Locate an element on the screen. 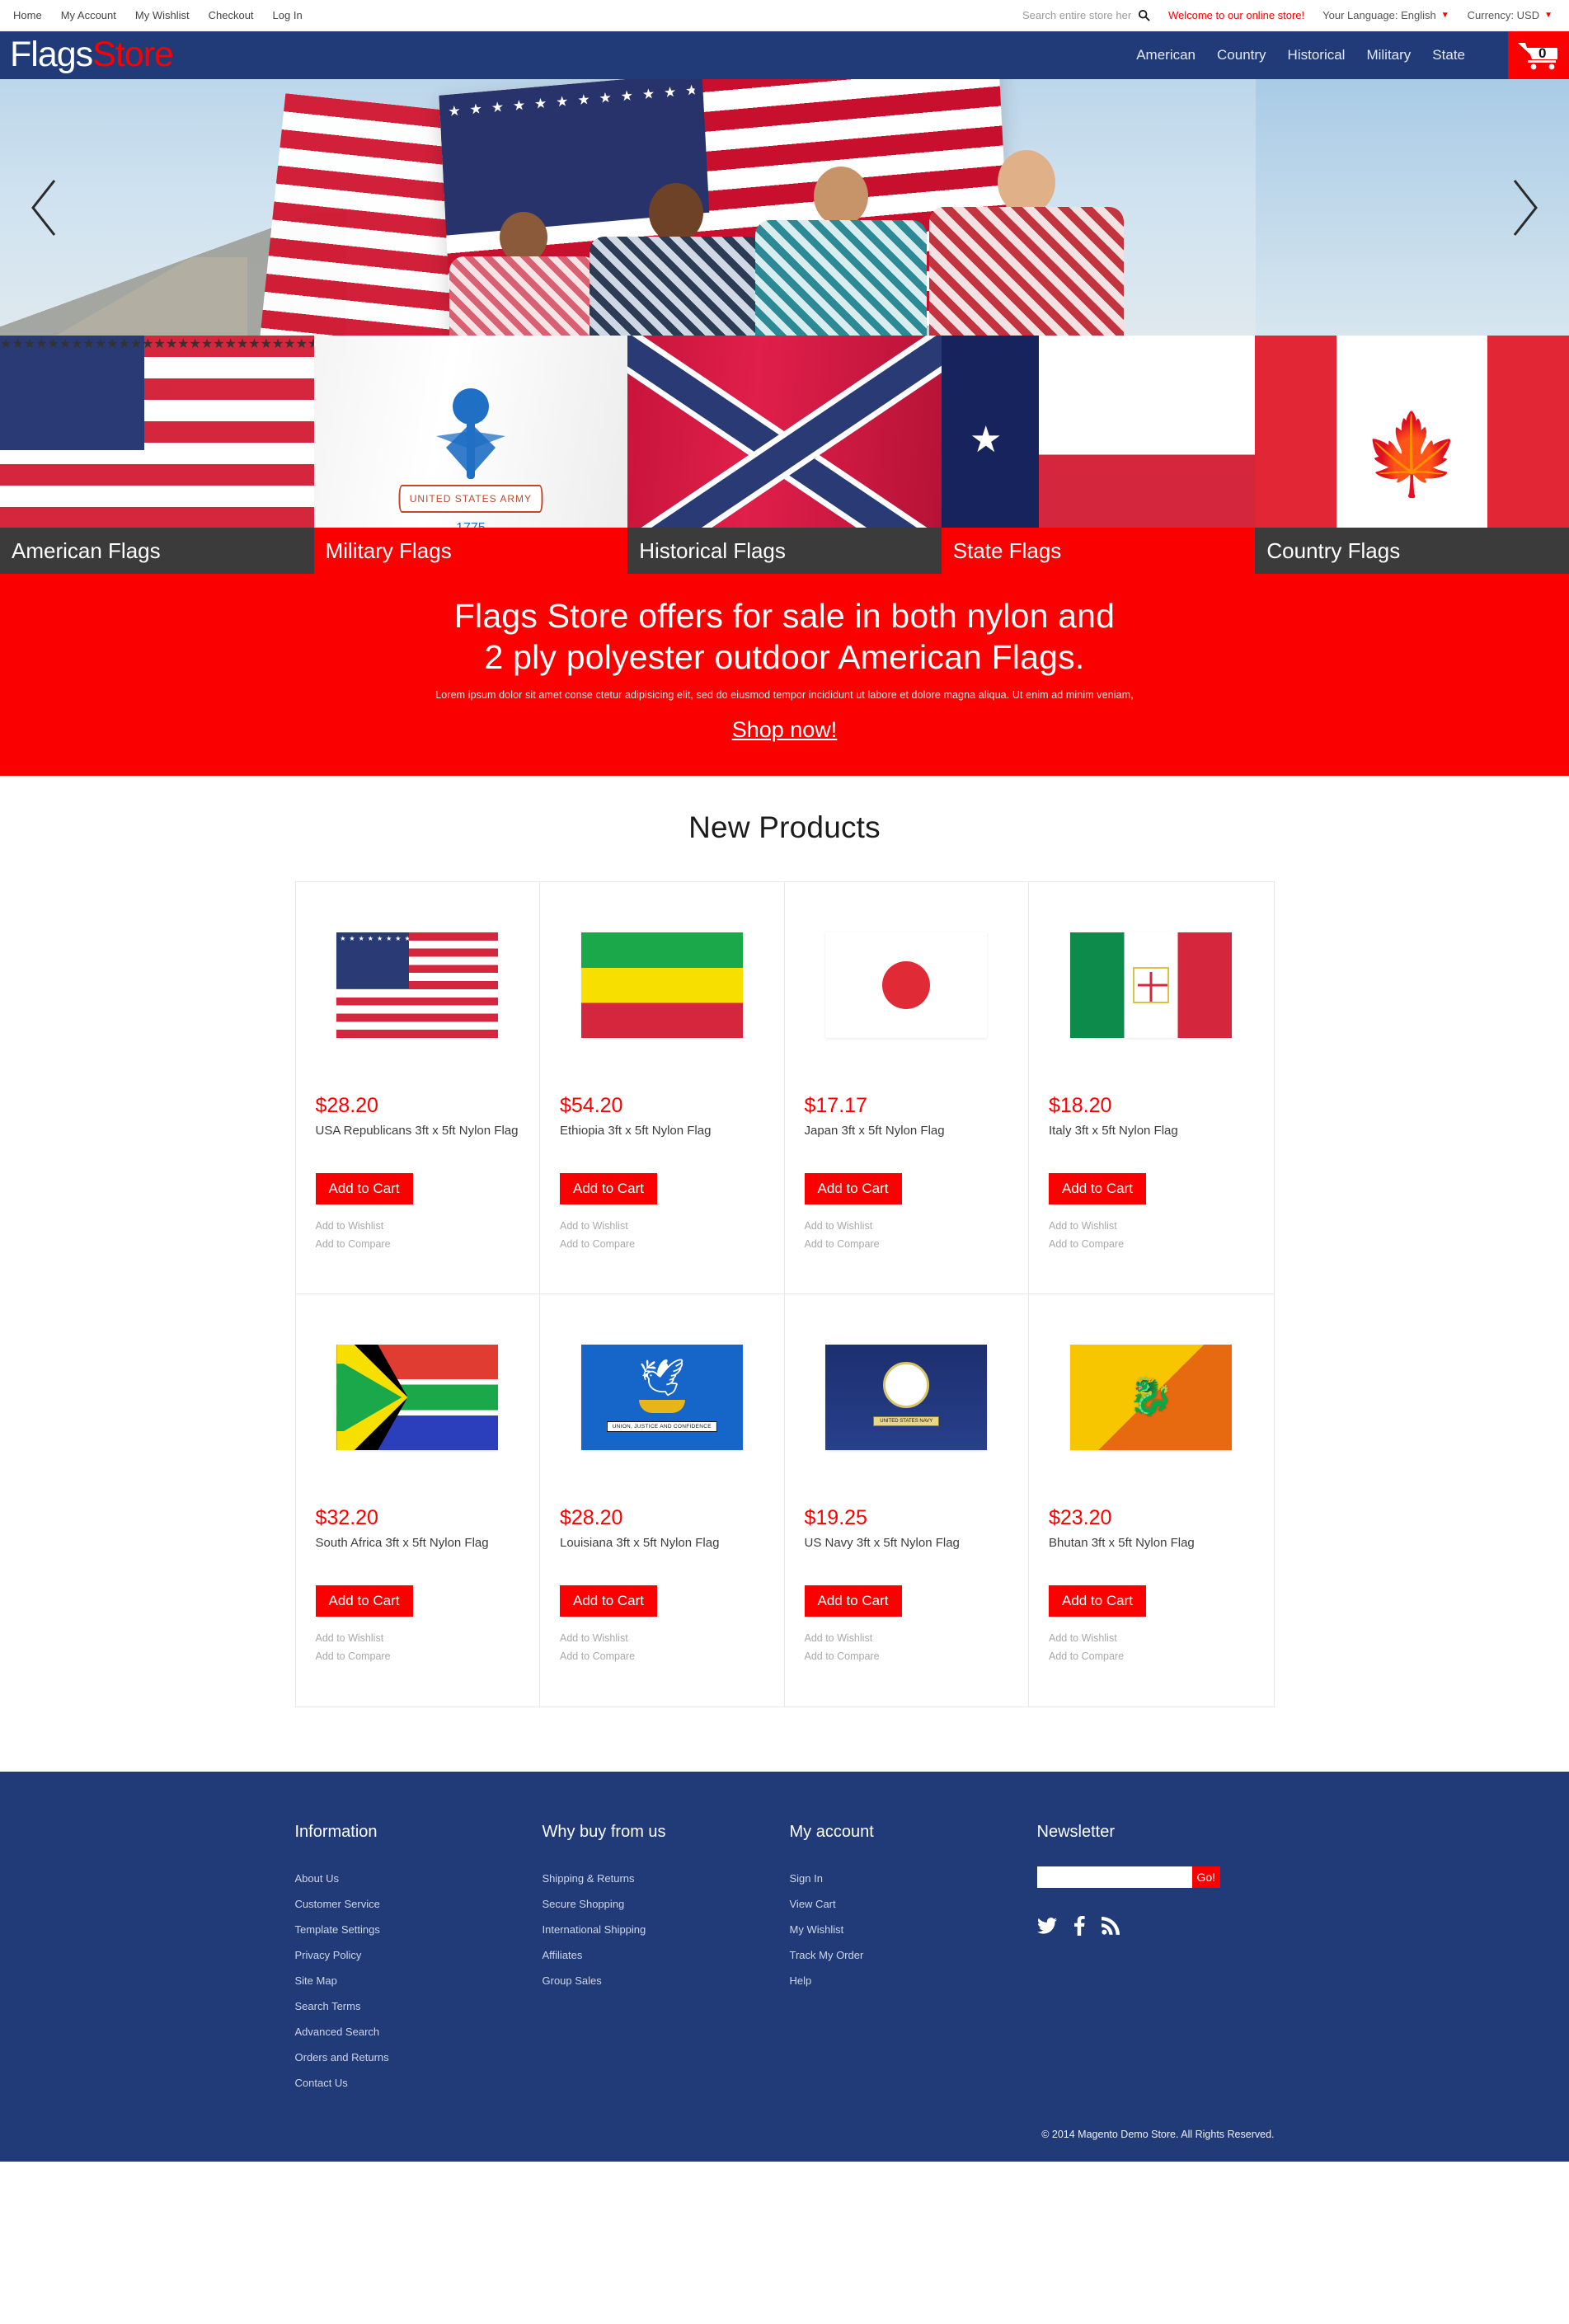 The width and height of the screenshot is (1569, 2324). shop-now-link: Shop now! is located at coordinates (785, 730).